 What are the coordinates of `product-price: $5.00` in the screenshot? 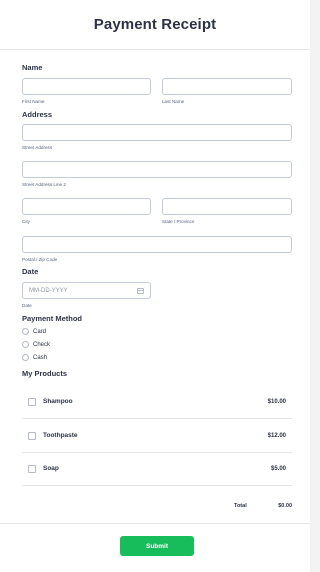 It's located at (278, 468).